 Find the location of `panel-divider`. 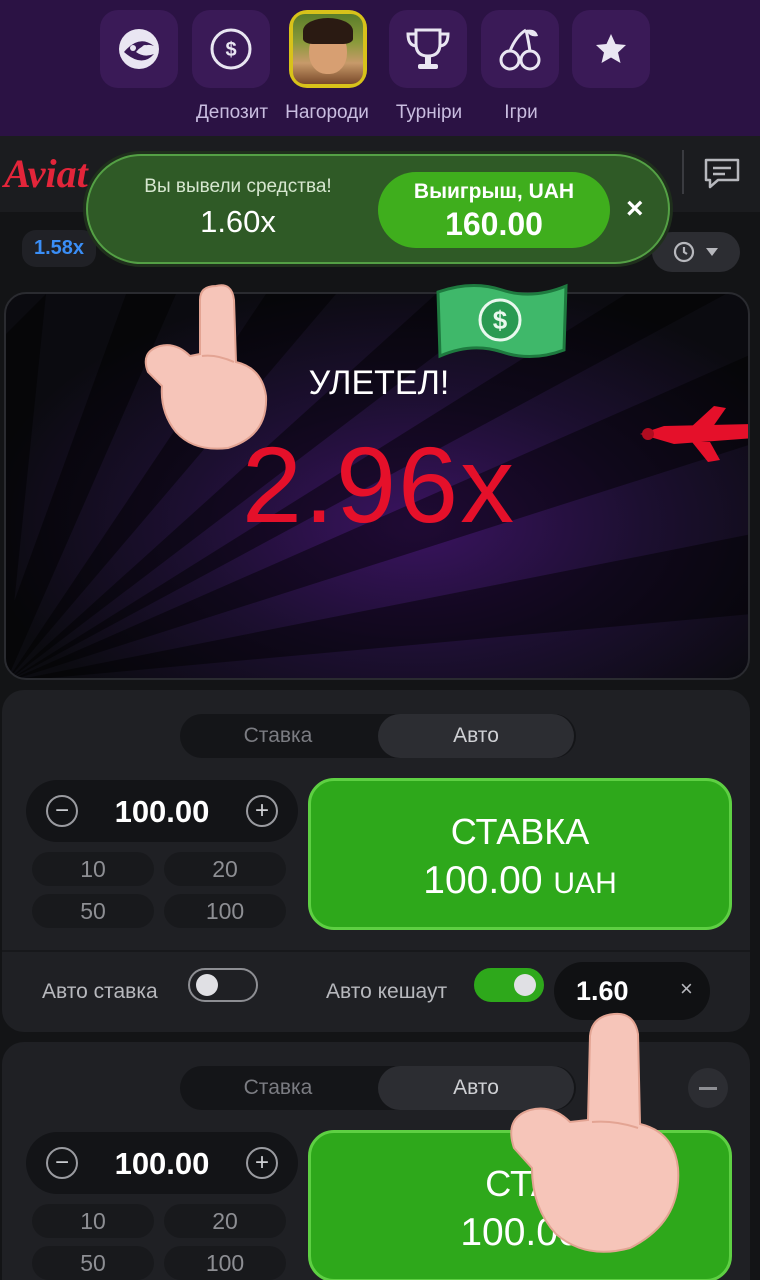

panel-divider is located at coordinates (376, 951).